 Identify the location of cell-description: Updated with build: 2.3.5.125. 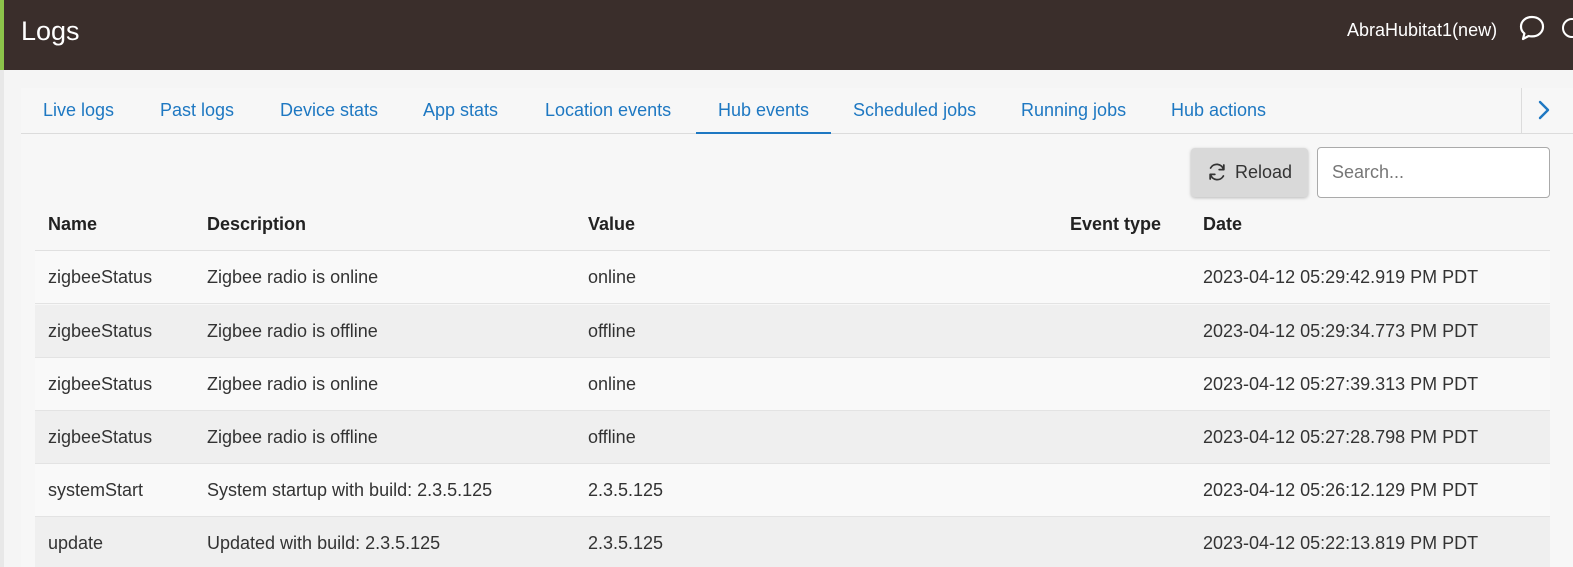
(324, 543).